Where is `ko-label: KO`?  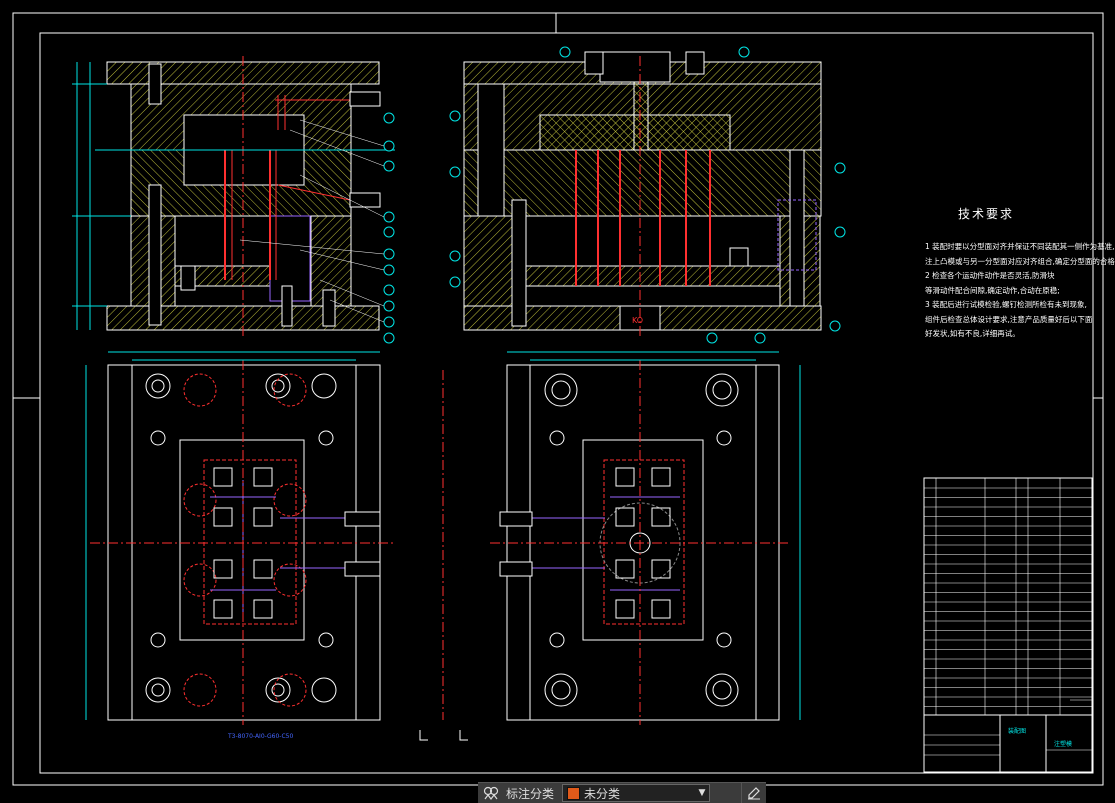 ko-label: KO is located at coordinates (637, 320).